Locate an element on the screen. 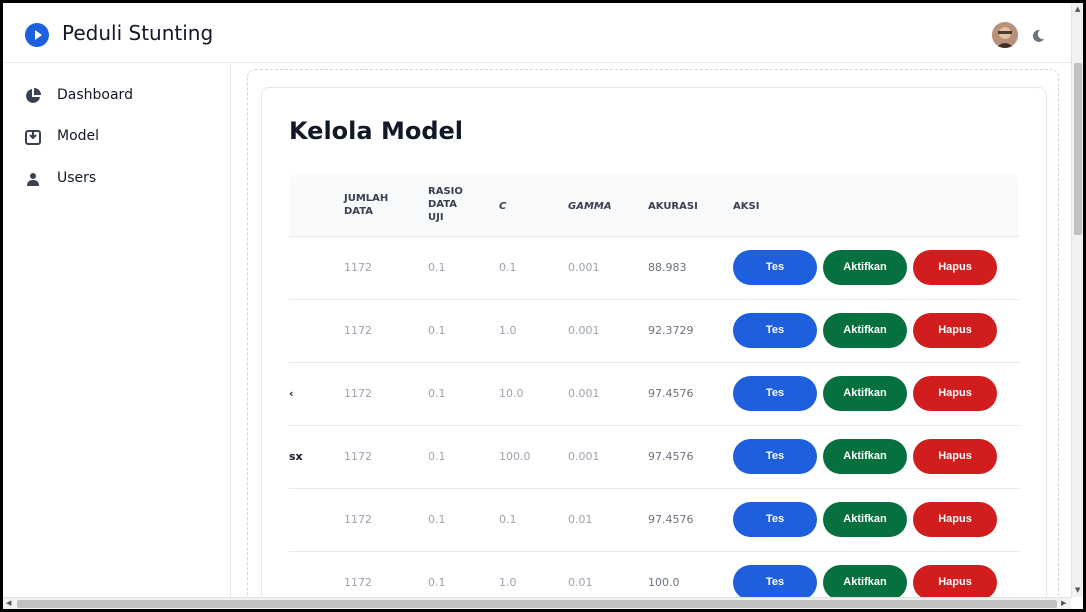 Image resolution: width=1086 pixels, height=612 pixels. play-circle-icon is located at coordinates (37, 35).